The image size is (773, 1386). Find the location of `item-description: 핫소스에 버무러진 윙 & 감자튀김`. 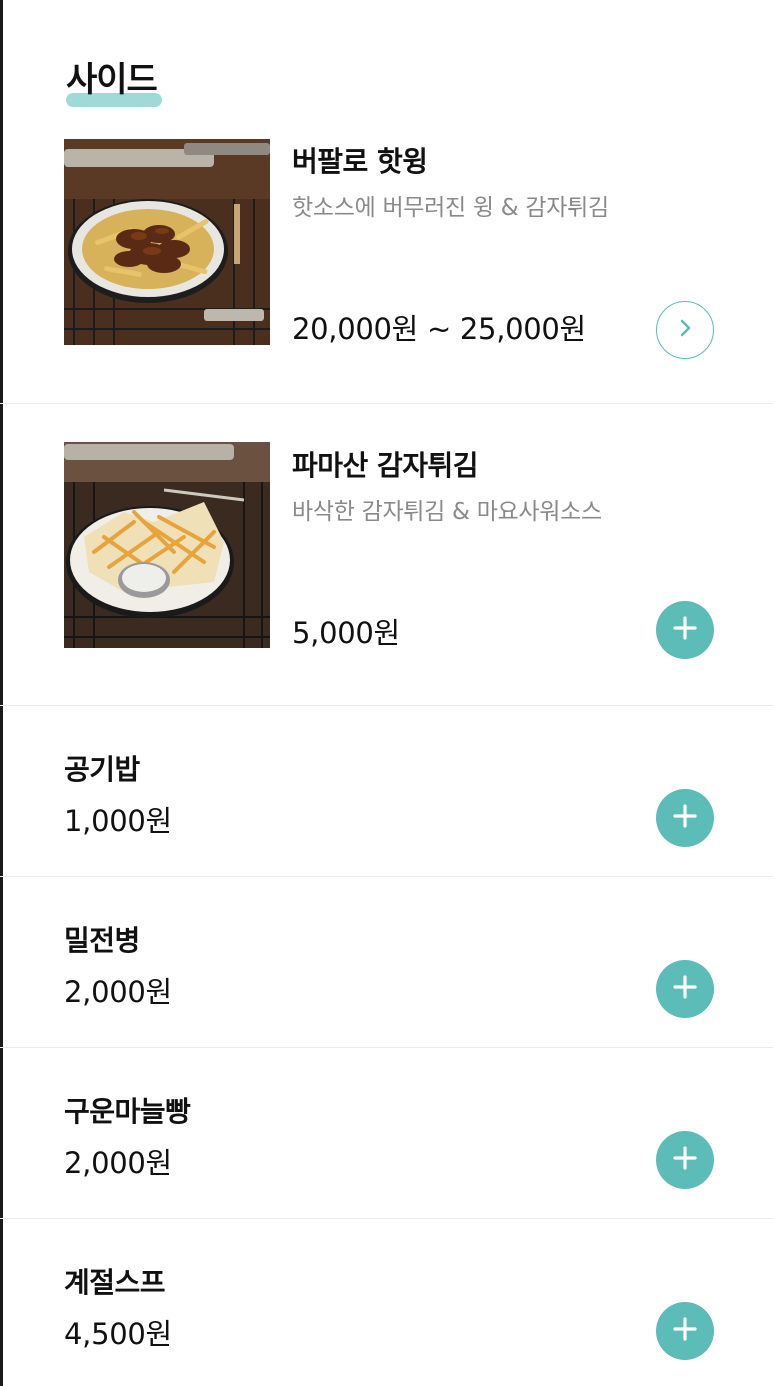

item-description: 핫소스에 버무러진 윙 & 감자튀김 is located at coordinates (450, 208).